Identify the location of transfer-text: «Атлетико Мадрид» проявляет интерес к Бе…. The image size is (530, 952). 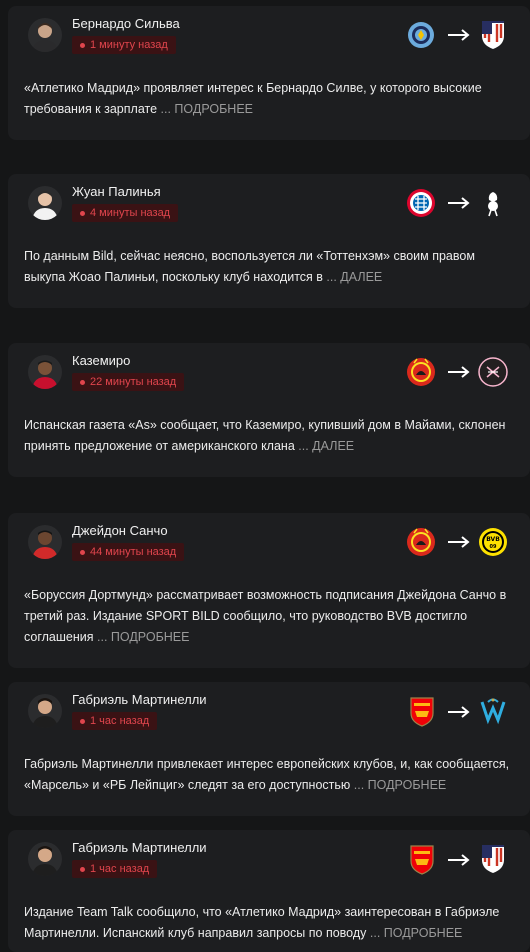
(271, 99).